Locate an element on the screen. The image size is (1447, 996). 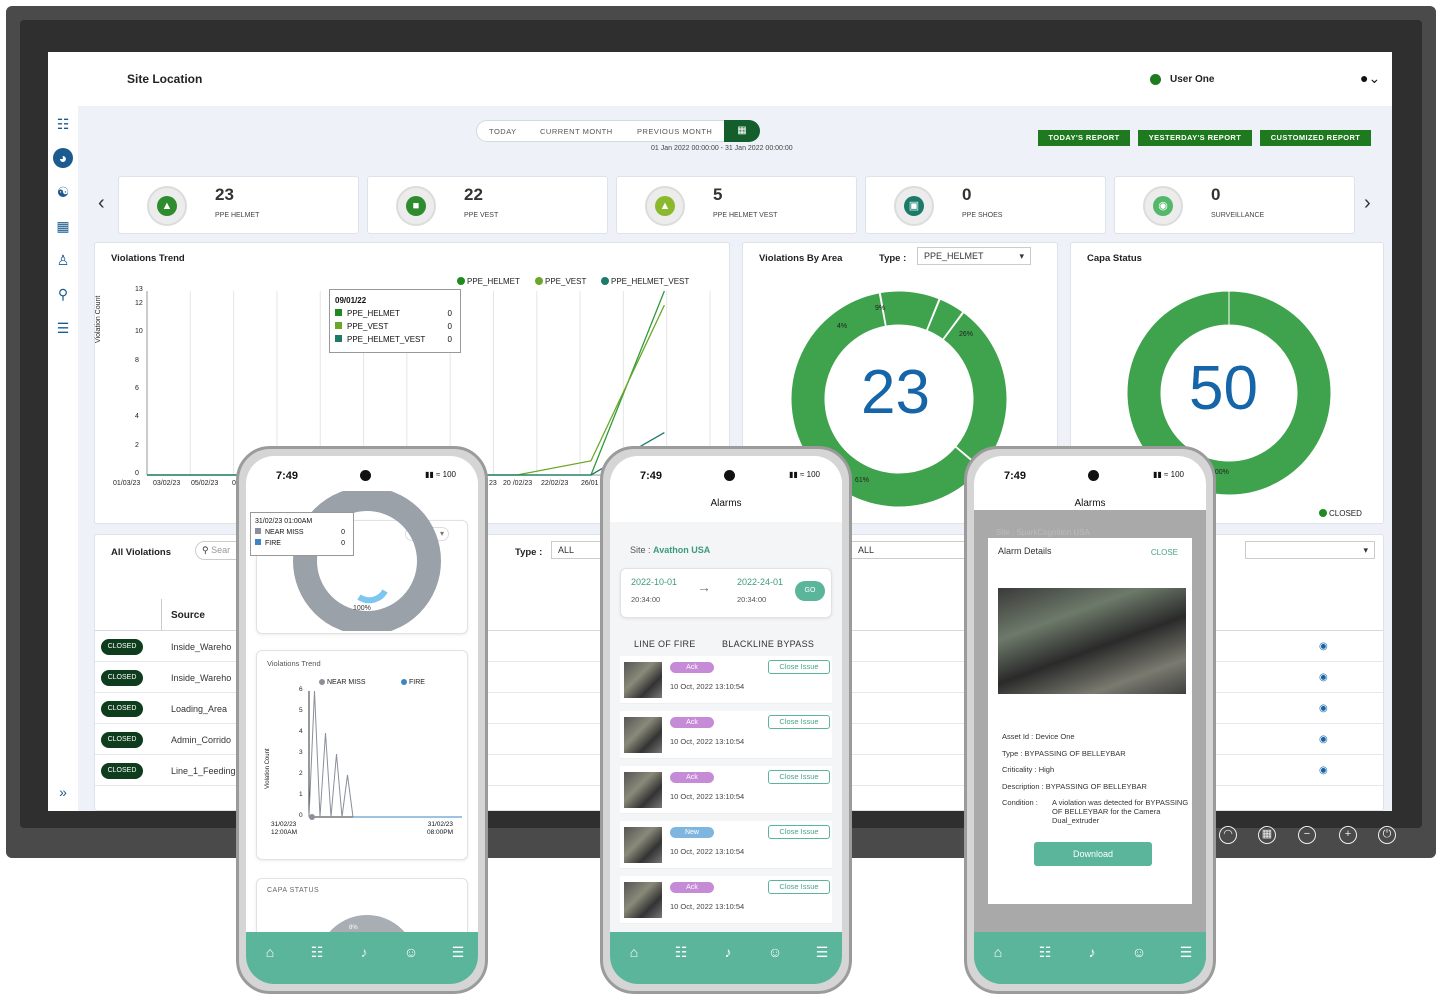
violations-extra-select: ▾ is located at coordinates (1310, 550).